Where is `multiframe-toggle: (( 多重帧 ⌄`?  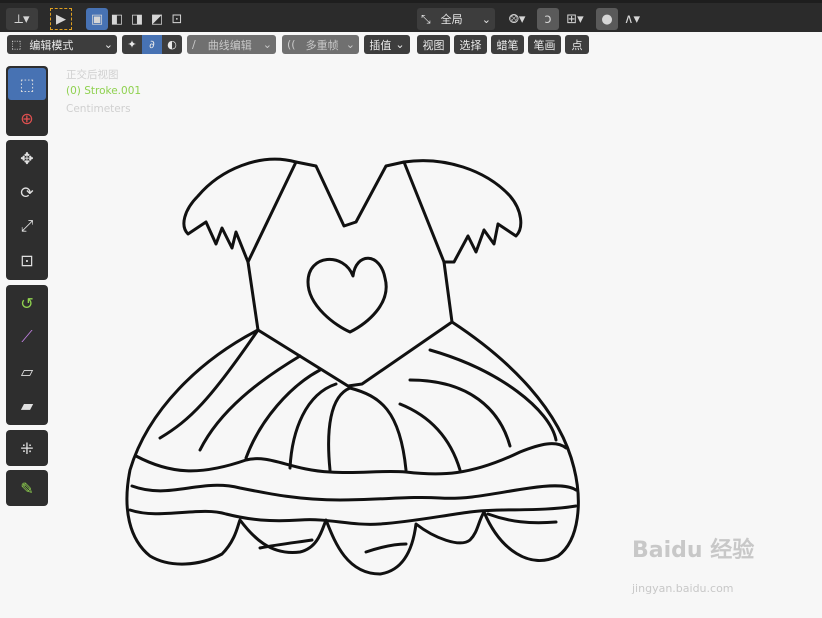
multiframe-toggle: (( 多重帧 ⌄ is located at coordinates (320, 44).